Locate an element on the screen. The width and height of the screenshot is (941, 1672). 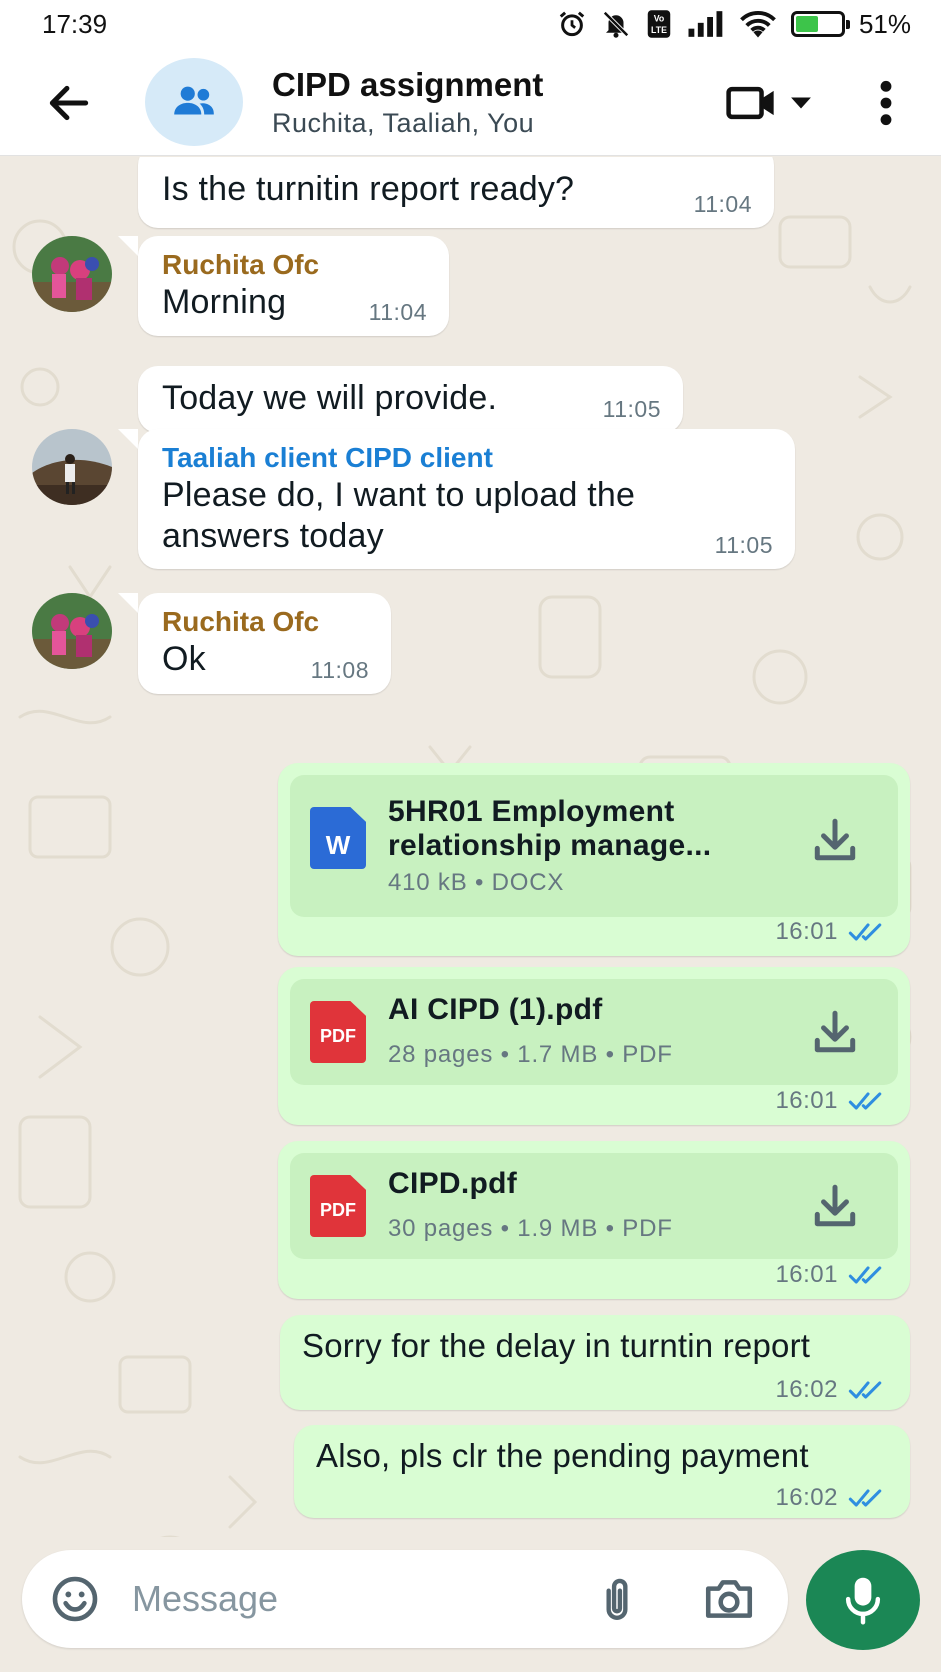
document-title: AI CIPD (1).pdf is located at coordinates (495, 1010).